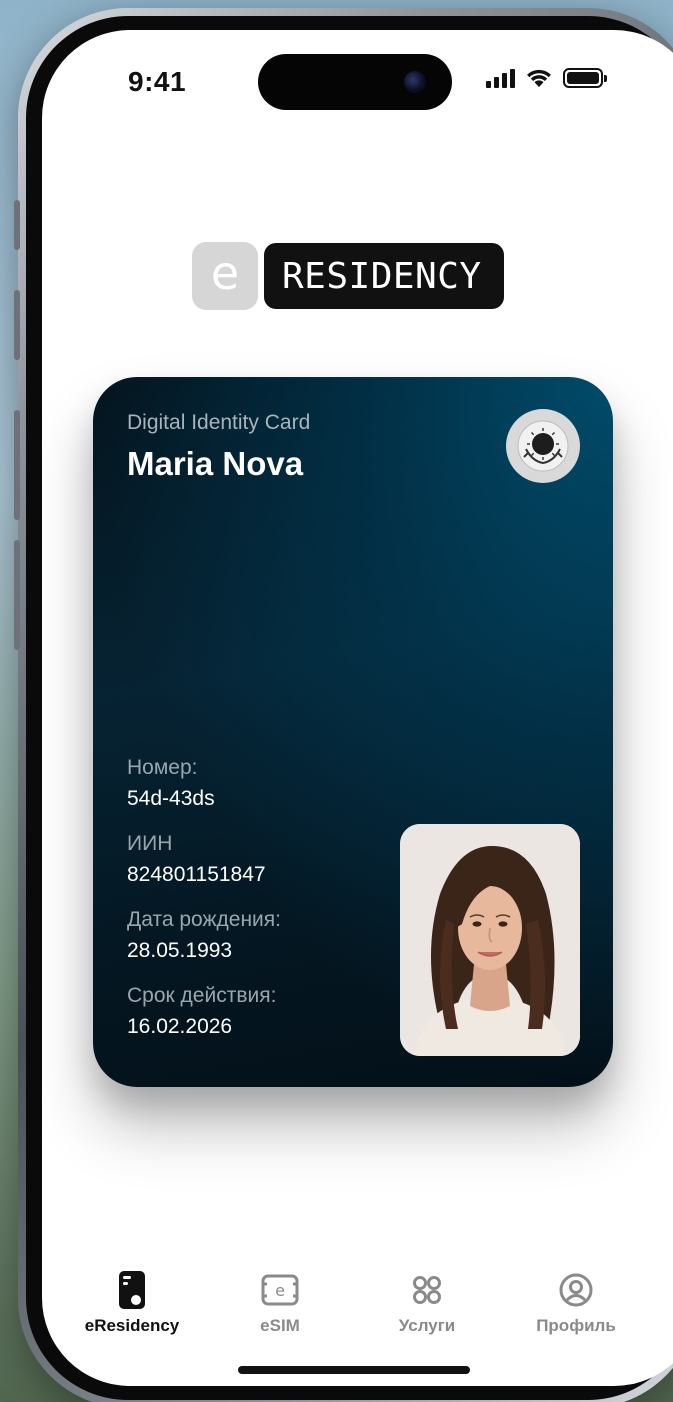 This screenshot has width=673, height=1402. Describe the element at coordinates (17, 465) in the screenshot. I see `volume-down-button` at that location.